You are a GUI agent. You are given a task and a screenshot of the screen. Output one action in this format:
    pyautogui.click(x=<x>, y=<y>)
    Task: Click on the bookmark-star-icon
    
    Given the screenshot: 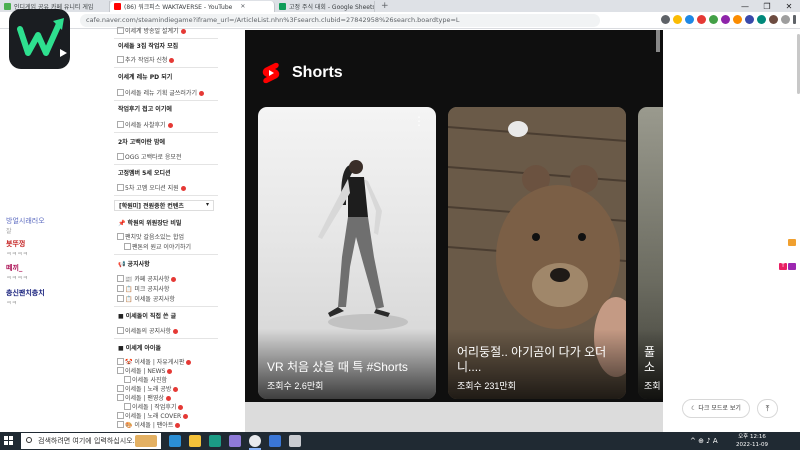 What is the action you would take?
    pyautogui.click(x=677, y=19)
    